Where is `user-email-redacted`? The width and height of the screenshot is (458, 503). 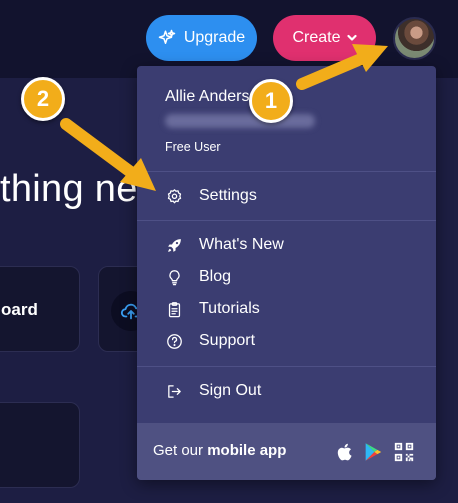
user-email-redacted is located at coordinates (240, 121).